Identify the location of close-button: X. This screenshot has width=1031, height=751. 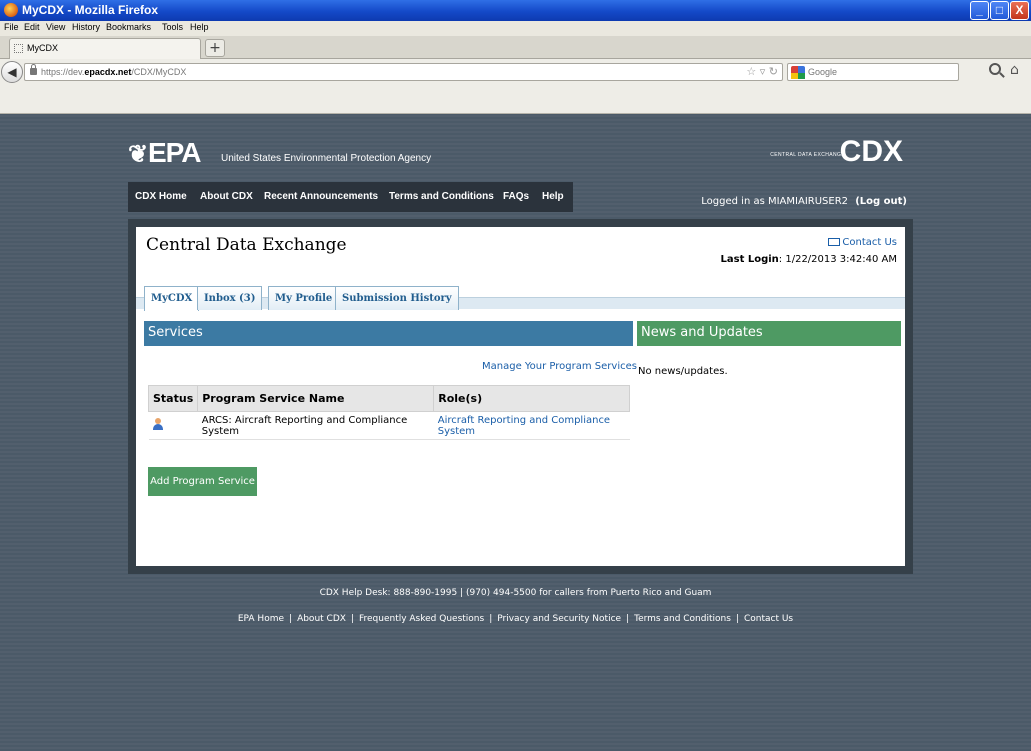
(1019, 10).